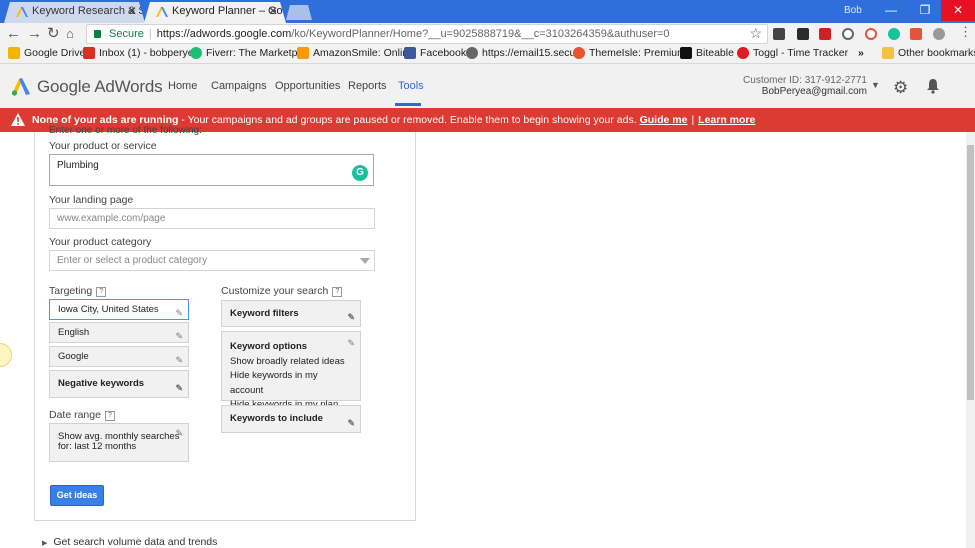 Image resolution: width=975 pixels, height=548 pixels. I want to click on lock-icon, so click(97, 34).